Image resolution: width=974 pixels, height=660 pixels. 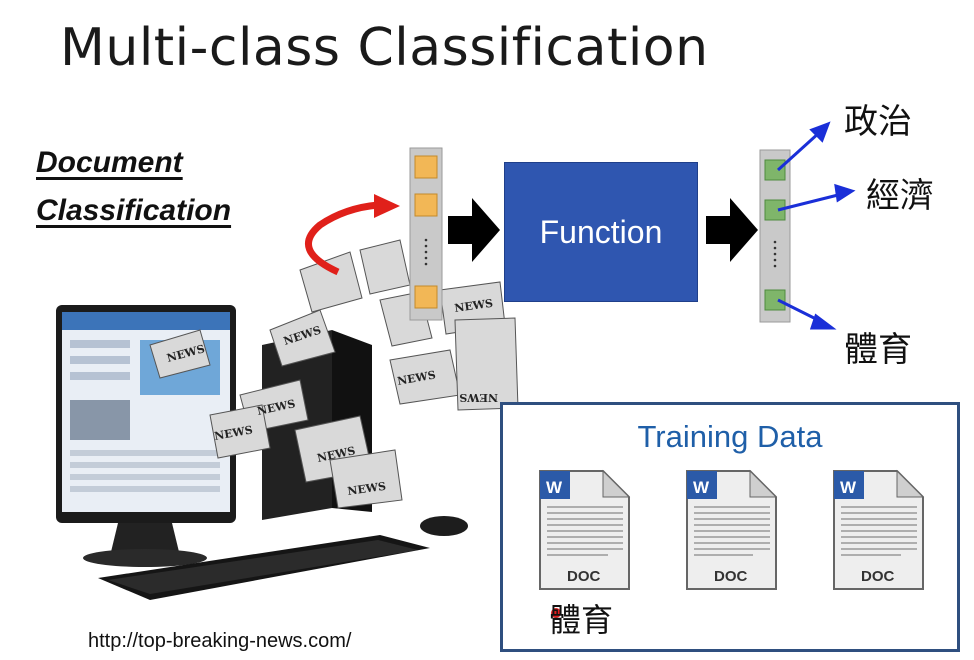 I want to click on source-url: http://top-breaking-news.com/, so click(x=220, y=641).